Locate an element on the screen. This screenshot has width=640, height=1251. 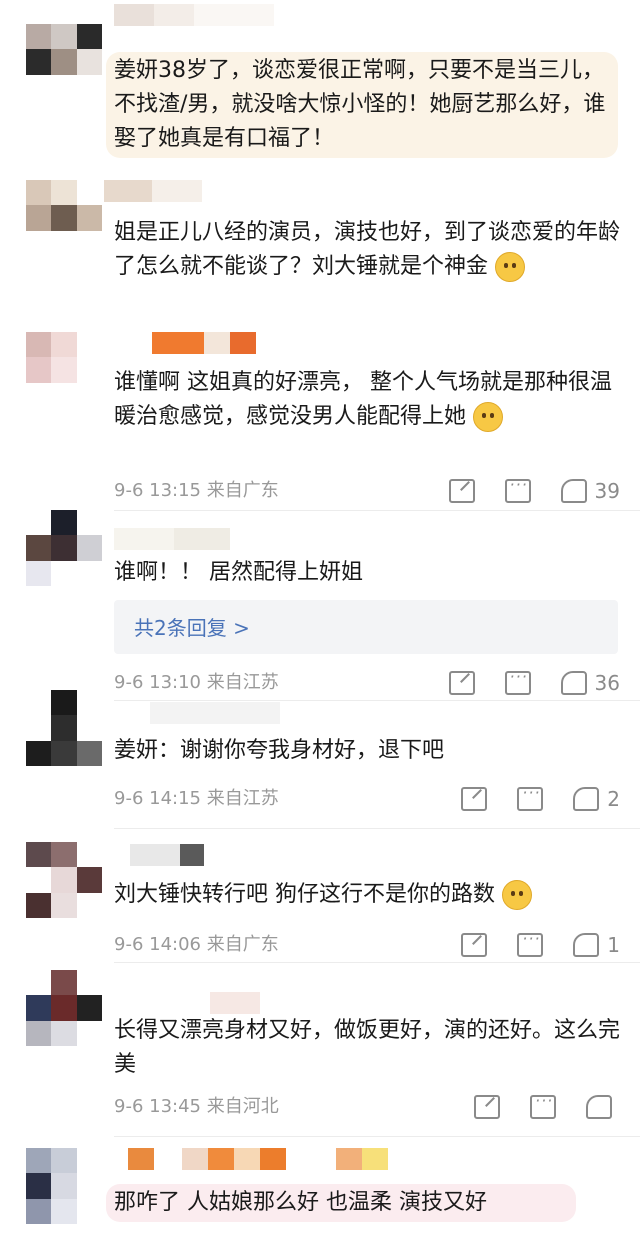
comment-date: 9-6 14:15 is located at coordinates (157, 798).